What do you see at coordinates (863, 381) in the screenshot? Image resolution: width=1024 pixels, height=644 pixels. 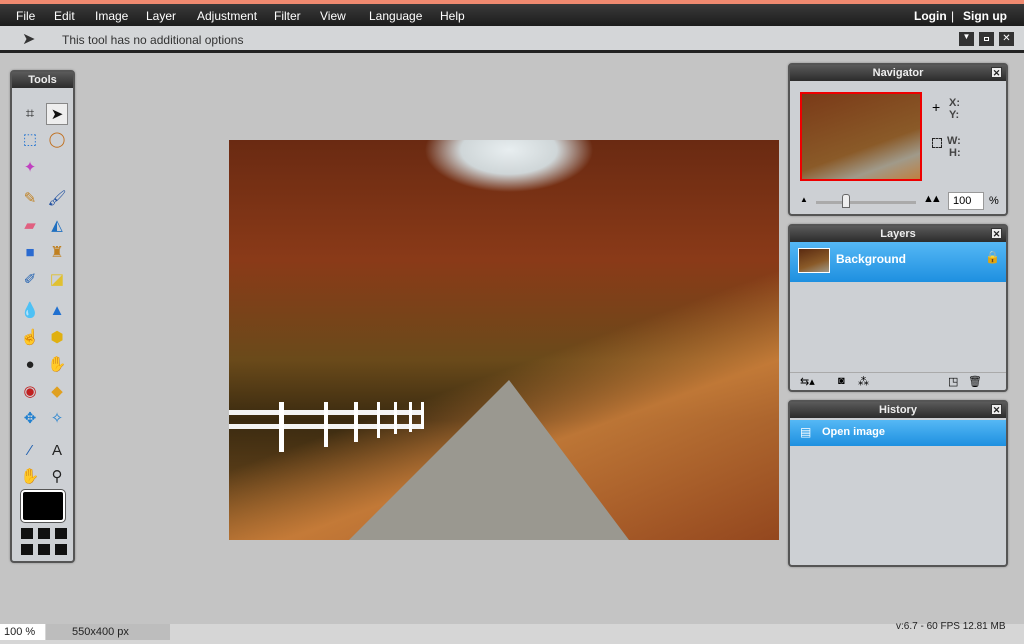 I see `layer-styles-icon: ⁂` at bounding box center [863, 381].